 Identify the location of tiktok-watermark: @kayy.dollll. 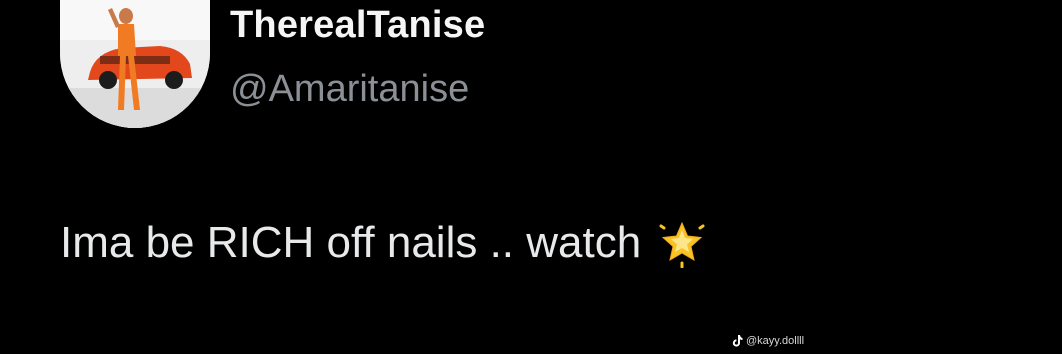
(768, 341).